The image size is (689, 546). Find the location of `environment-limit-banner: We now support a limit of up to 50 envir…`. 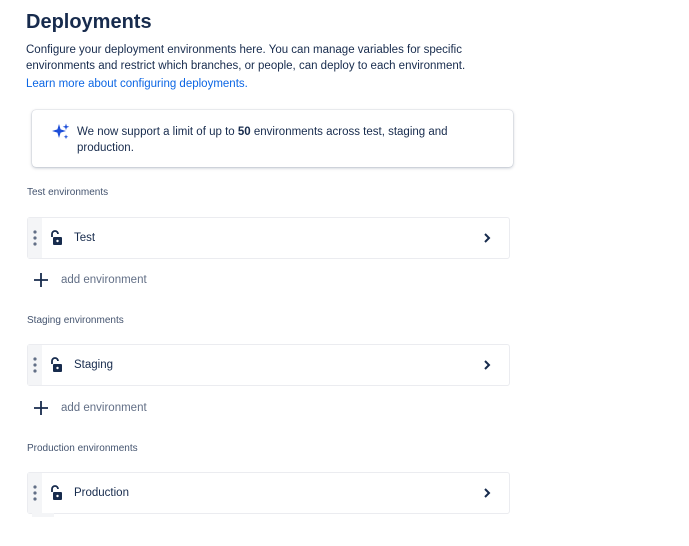

environment-limit-banner: We now support a limit of up to 50 envir… is located at coordinates (272, 138).